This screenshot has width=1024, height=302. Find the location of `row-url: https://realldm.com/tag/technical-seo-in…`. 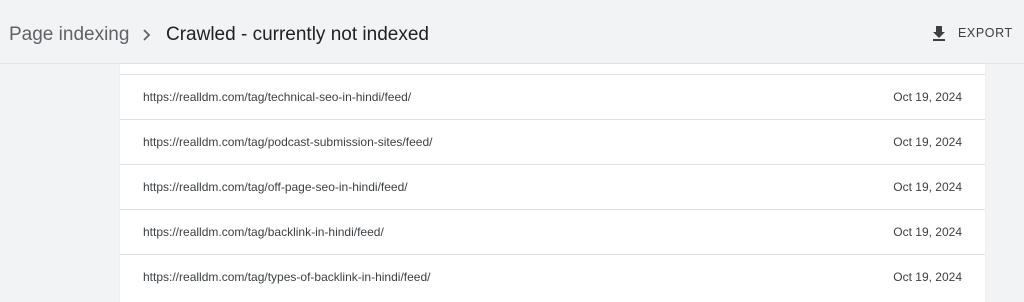

row-url: https://realldm.com/tag/technical-seo-in… is located at coordinates (277, 97).